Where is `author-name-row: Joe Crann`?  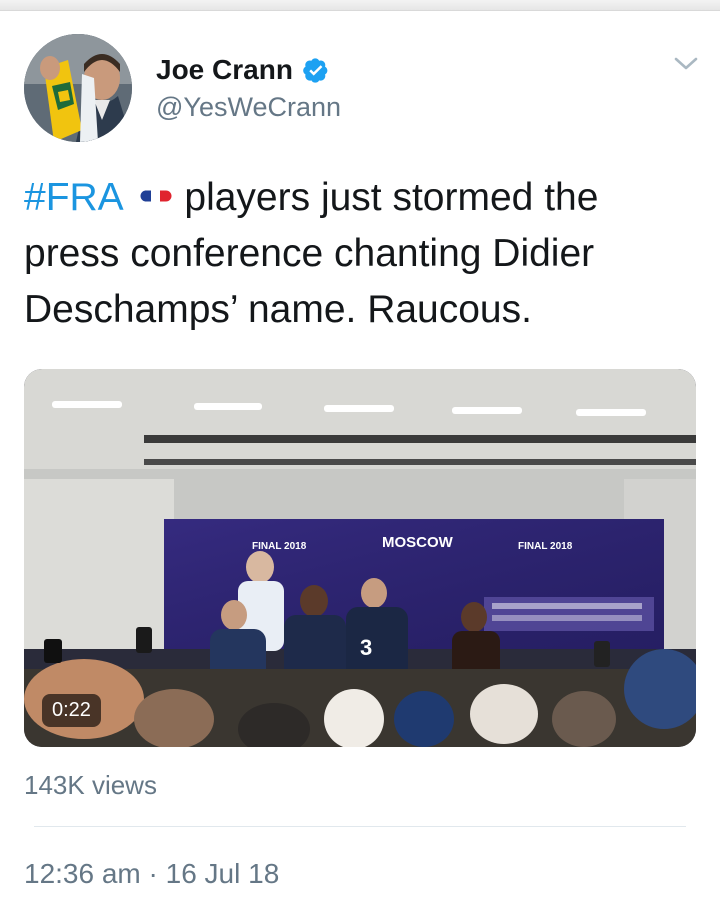
author-name-row: Joe Crann is located at coordinates (242, 70).